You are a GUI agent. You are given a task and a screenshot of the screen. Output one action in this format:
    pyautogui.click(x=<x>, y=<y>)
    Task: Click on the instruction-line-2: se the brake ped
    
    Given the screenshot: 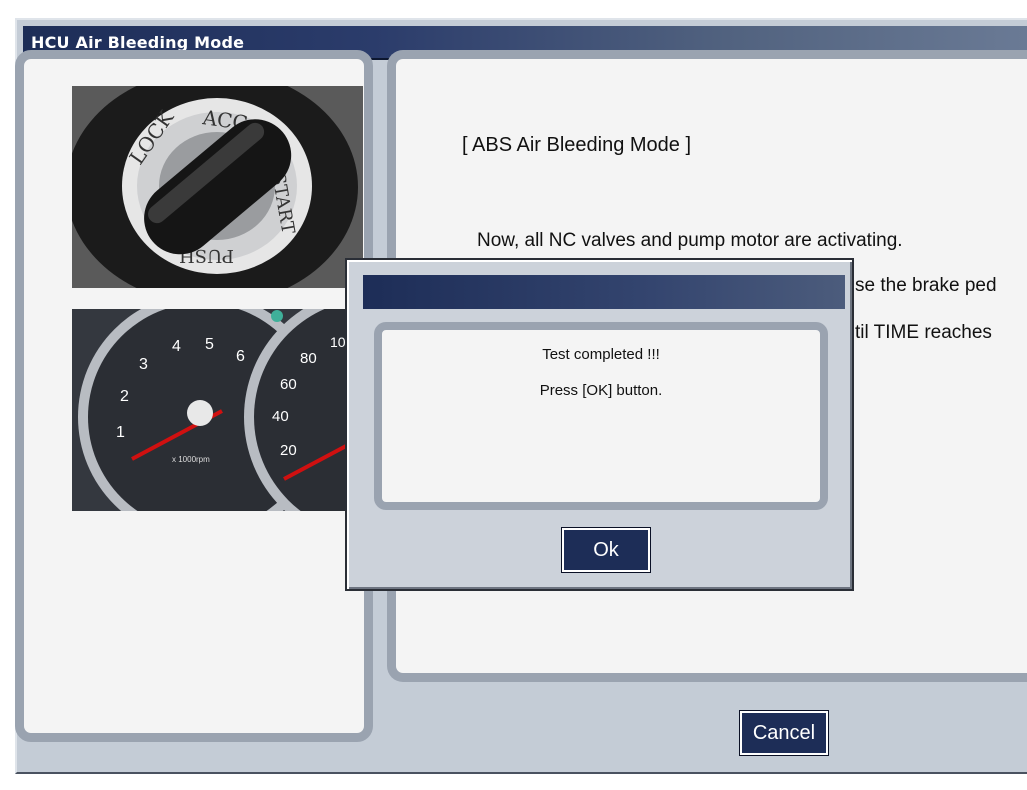 What is the action you would take?
    pyautogui.click(x=926, y=285)
    